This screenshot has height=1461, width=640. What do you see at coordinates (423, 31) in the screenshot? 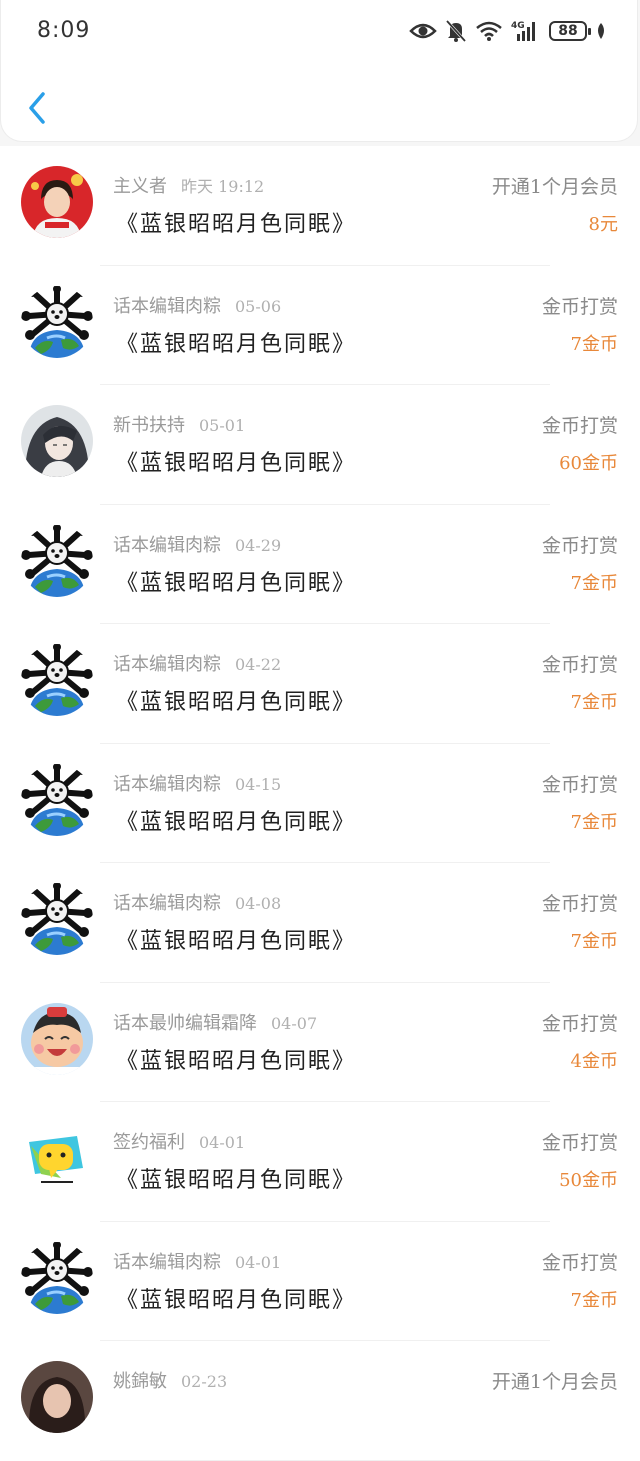
I see `eye-icon` at bounding box center [423, 31].